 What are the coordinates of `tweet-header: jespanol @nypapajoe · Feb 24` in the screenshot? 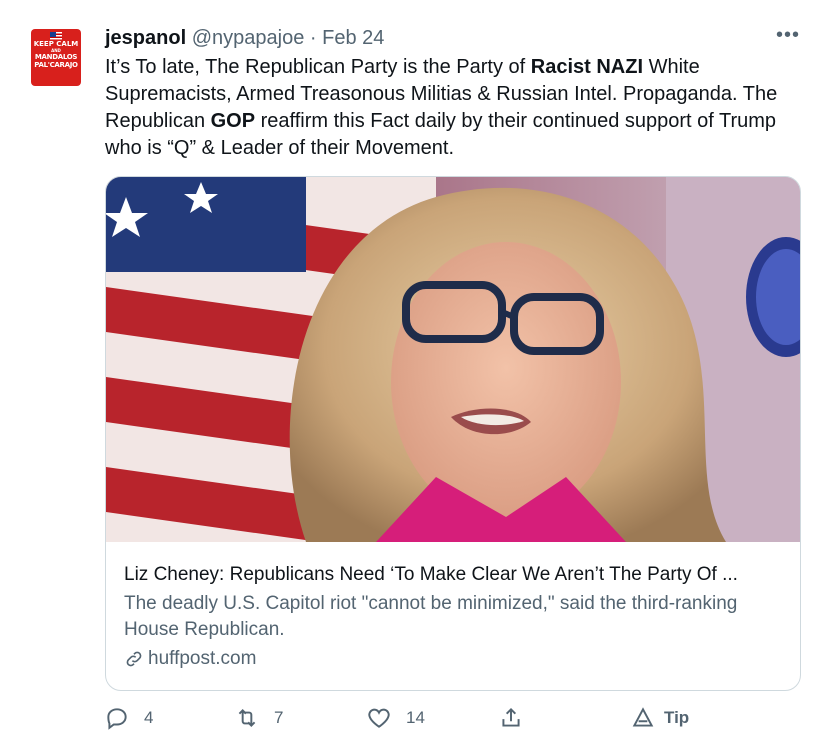 It's located at (244, 38).